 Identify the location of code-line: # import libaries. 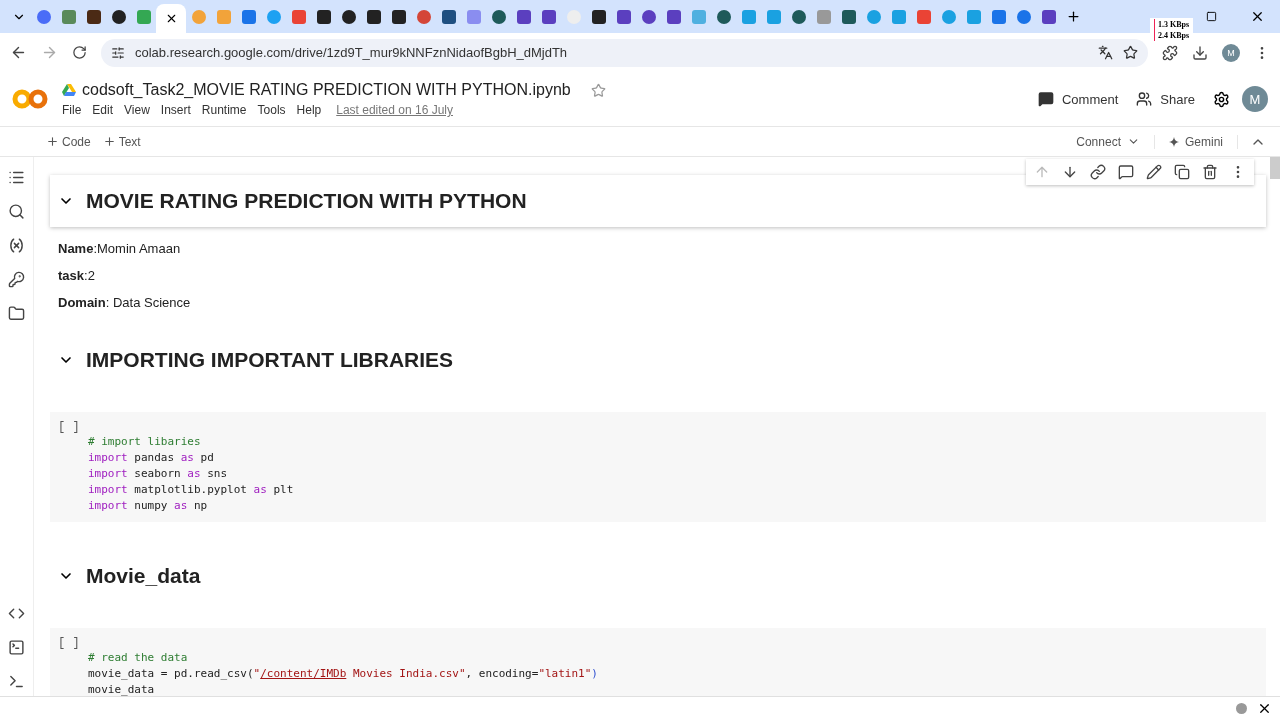
(145, 442).